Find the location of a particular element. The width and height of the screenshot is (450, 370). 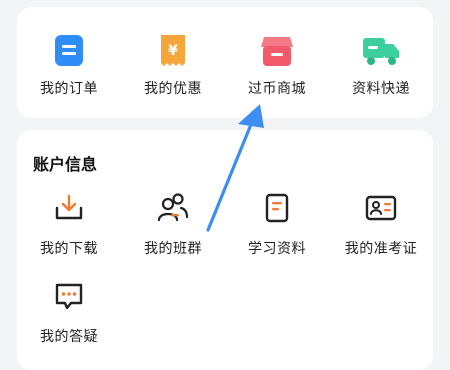

delivery-truck-icon is located at coordinates (381, 51).